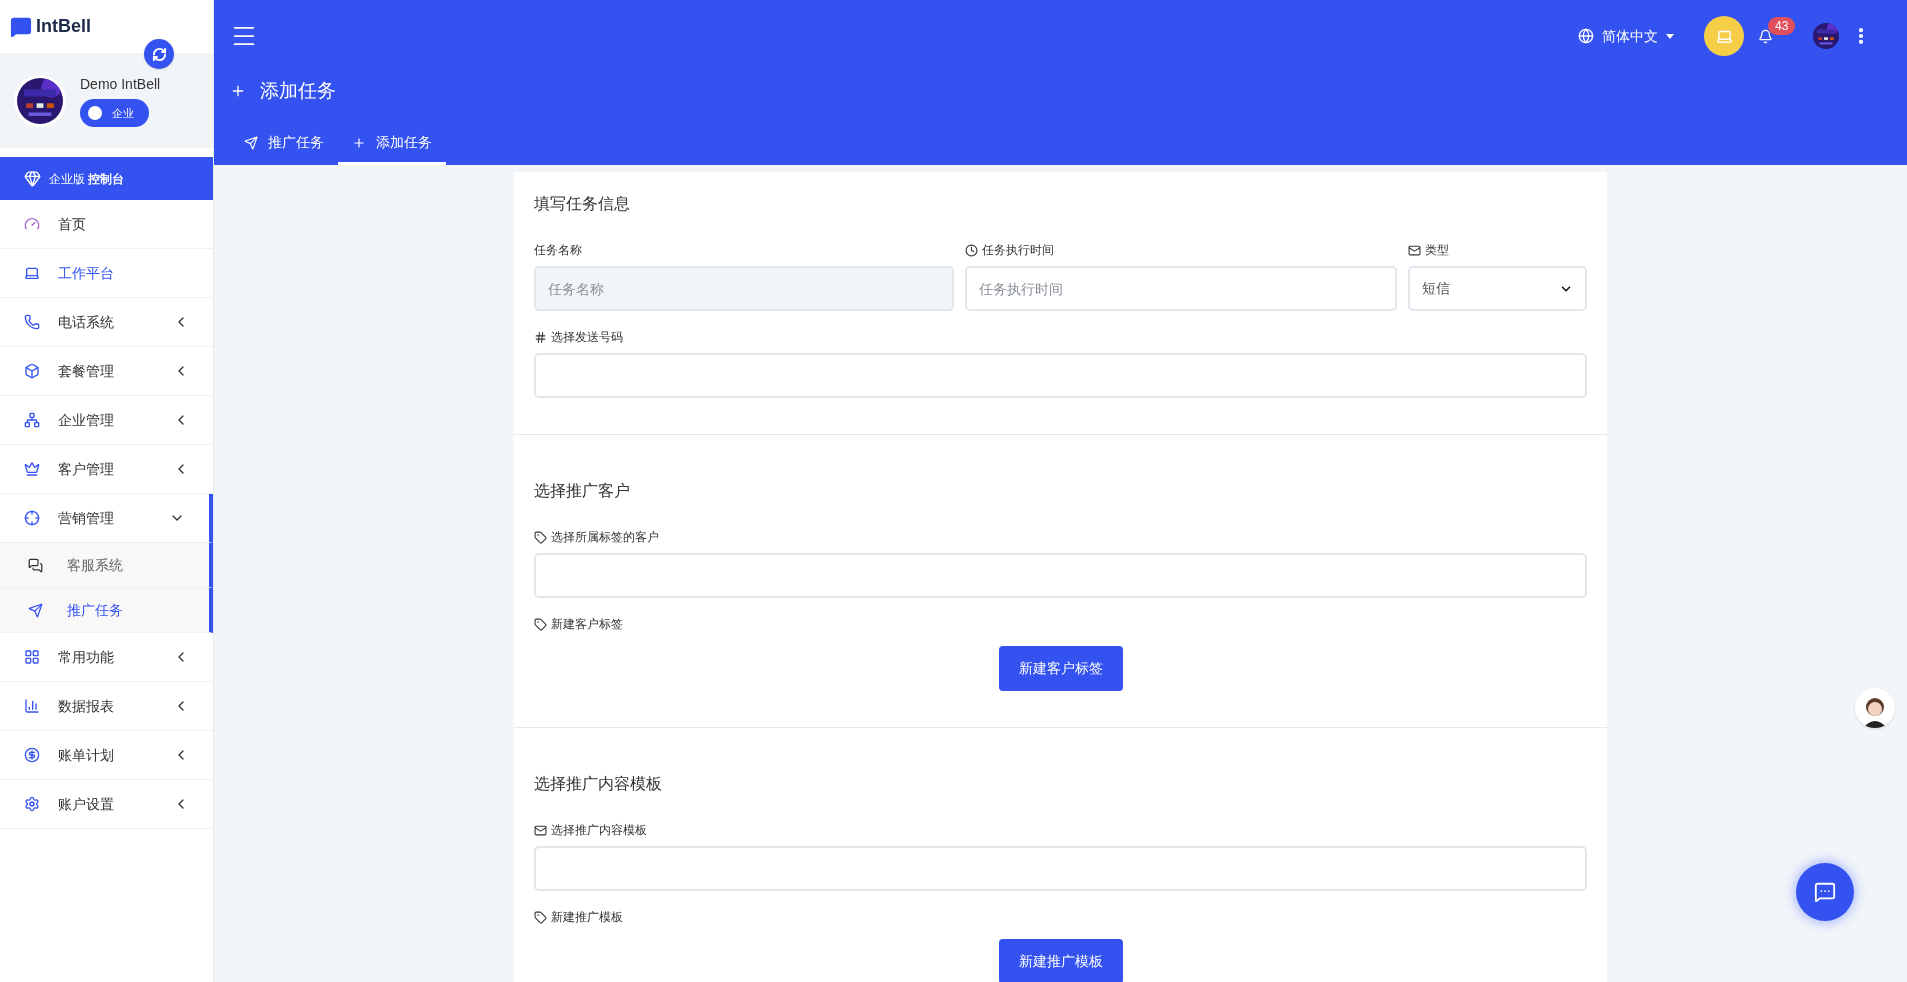 This screenshot has height=982, width=1907. I want to click on type-select: 短信, so click(1497, 288).